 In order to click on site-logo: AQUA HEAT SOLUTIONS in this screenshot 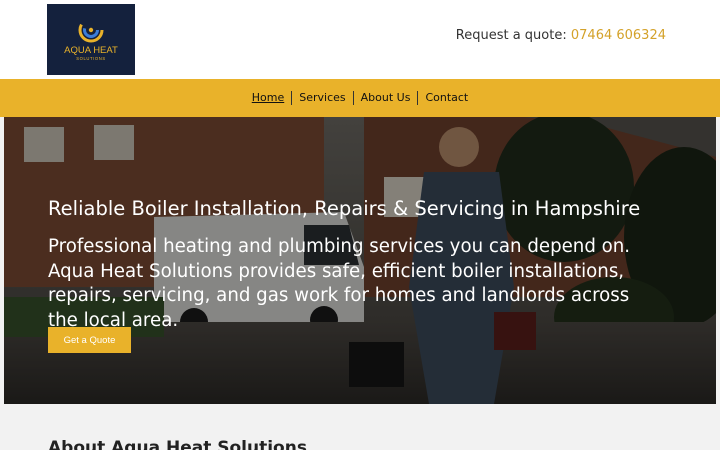, I will do `click(91, 39)`.